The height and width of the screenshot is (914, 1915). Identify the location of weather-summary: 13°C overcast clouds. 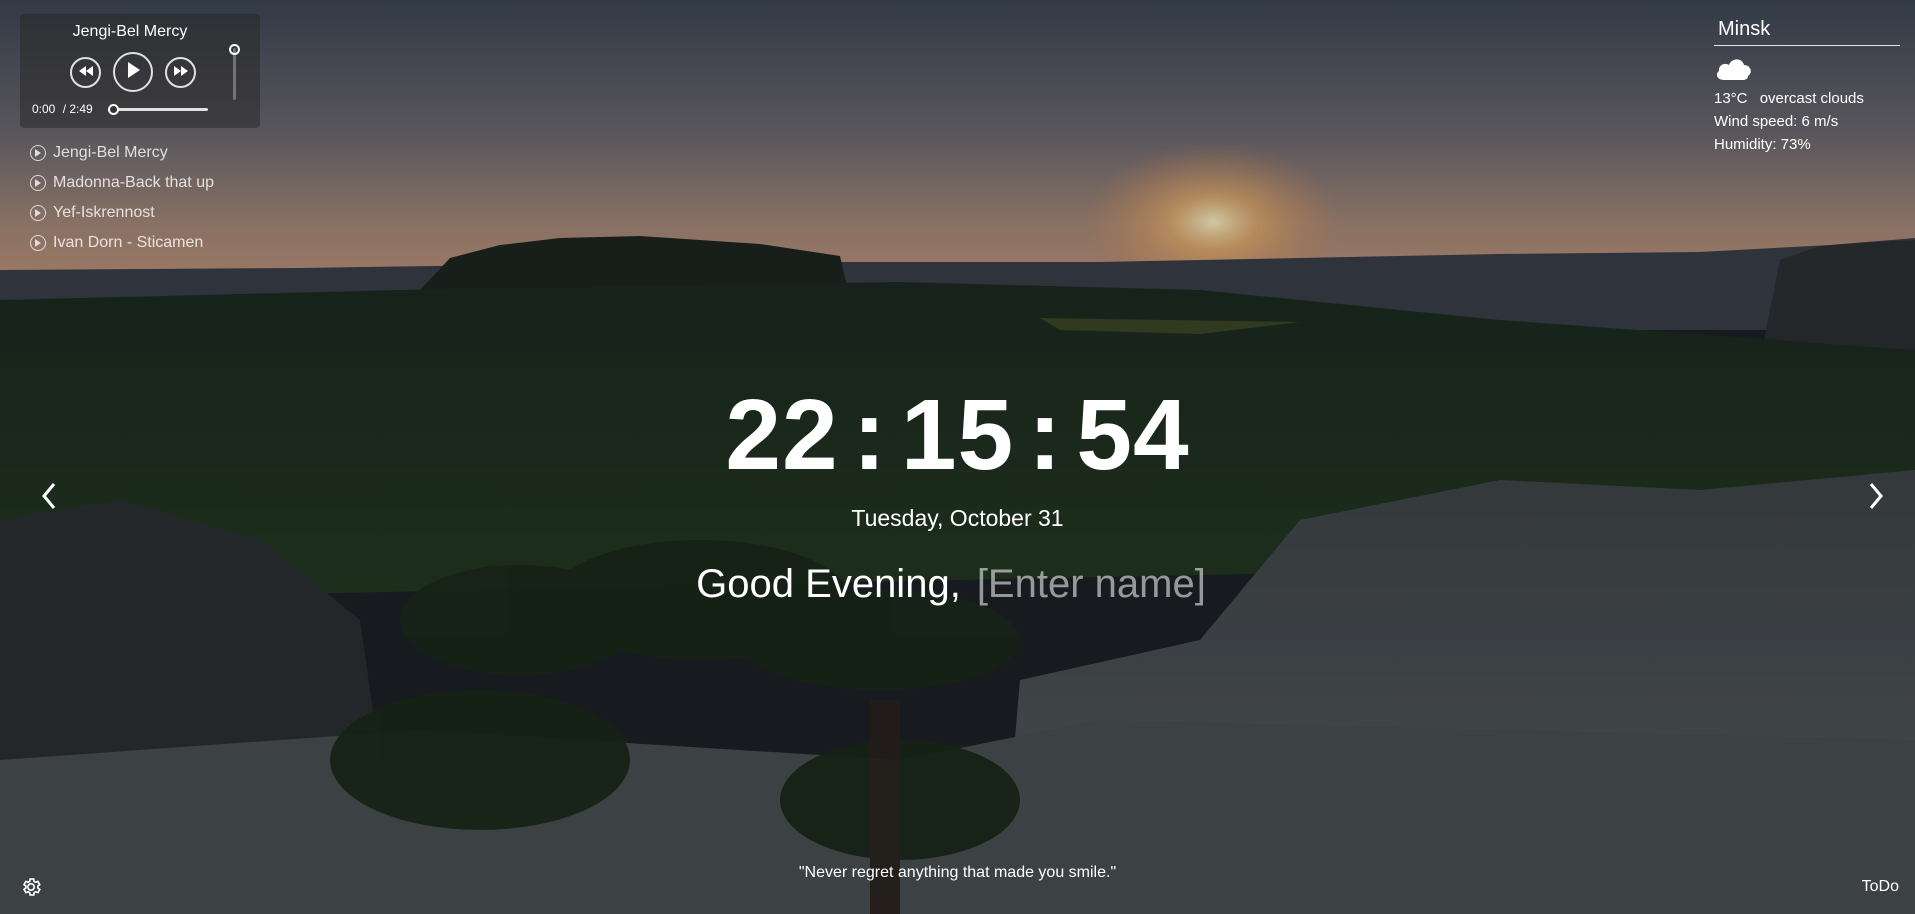
(1807, 98).